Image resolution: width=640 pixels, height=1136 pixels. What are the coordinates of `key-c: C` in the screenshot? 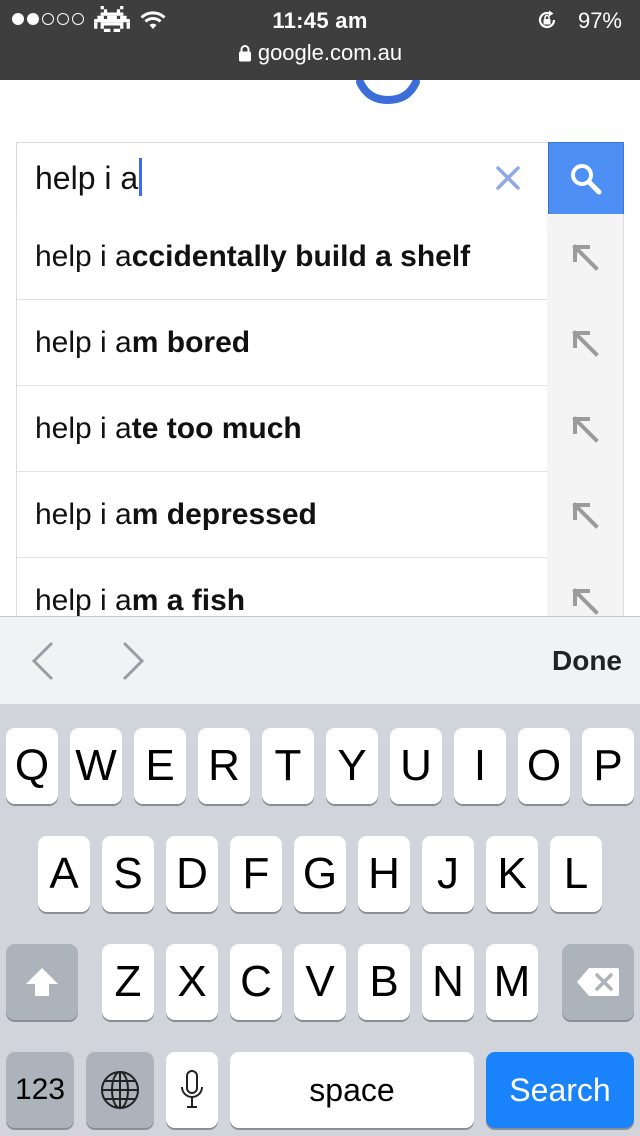 It's located at (256, 982).